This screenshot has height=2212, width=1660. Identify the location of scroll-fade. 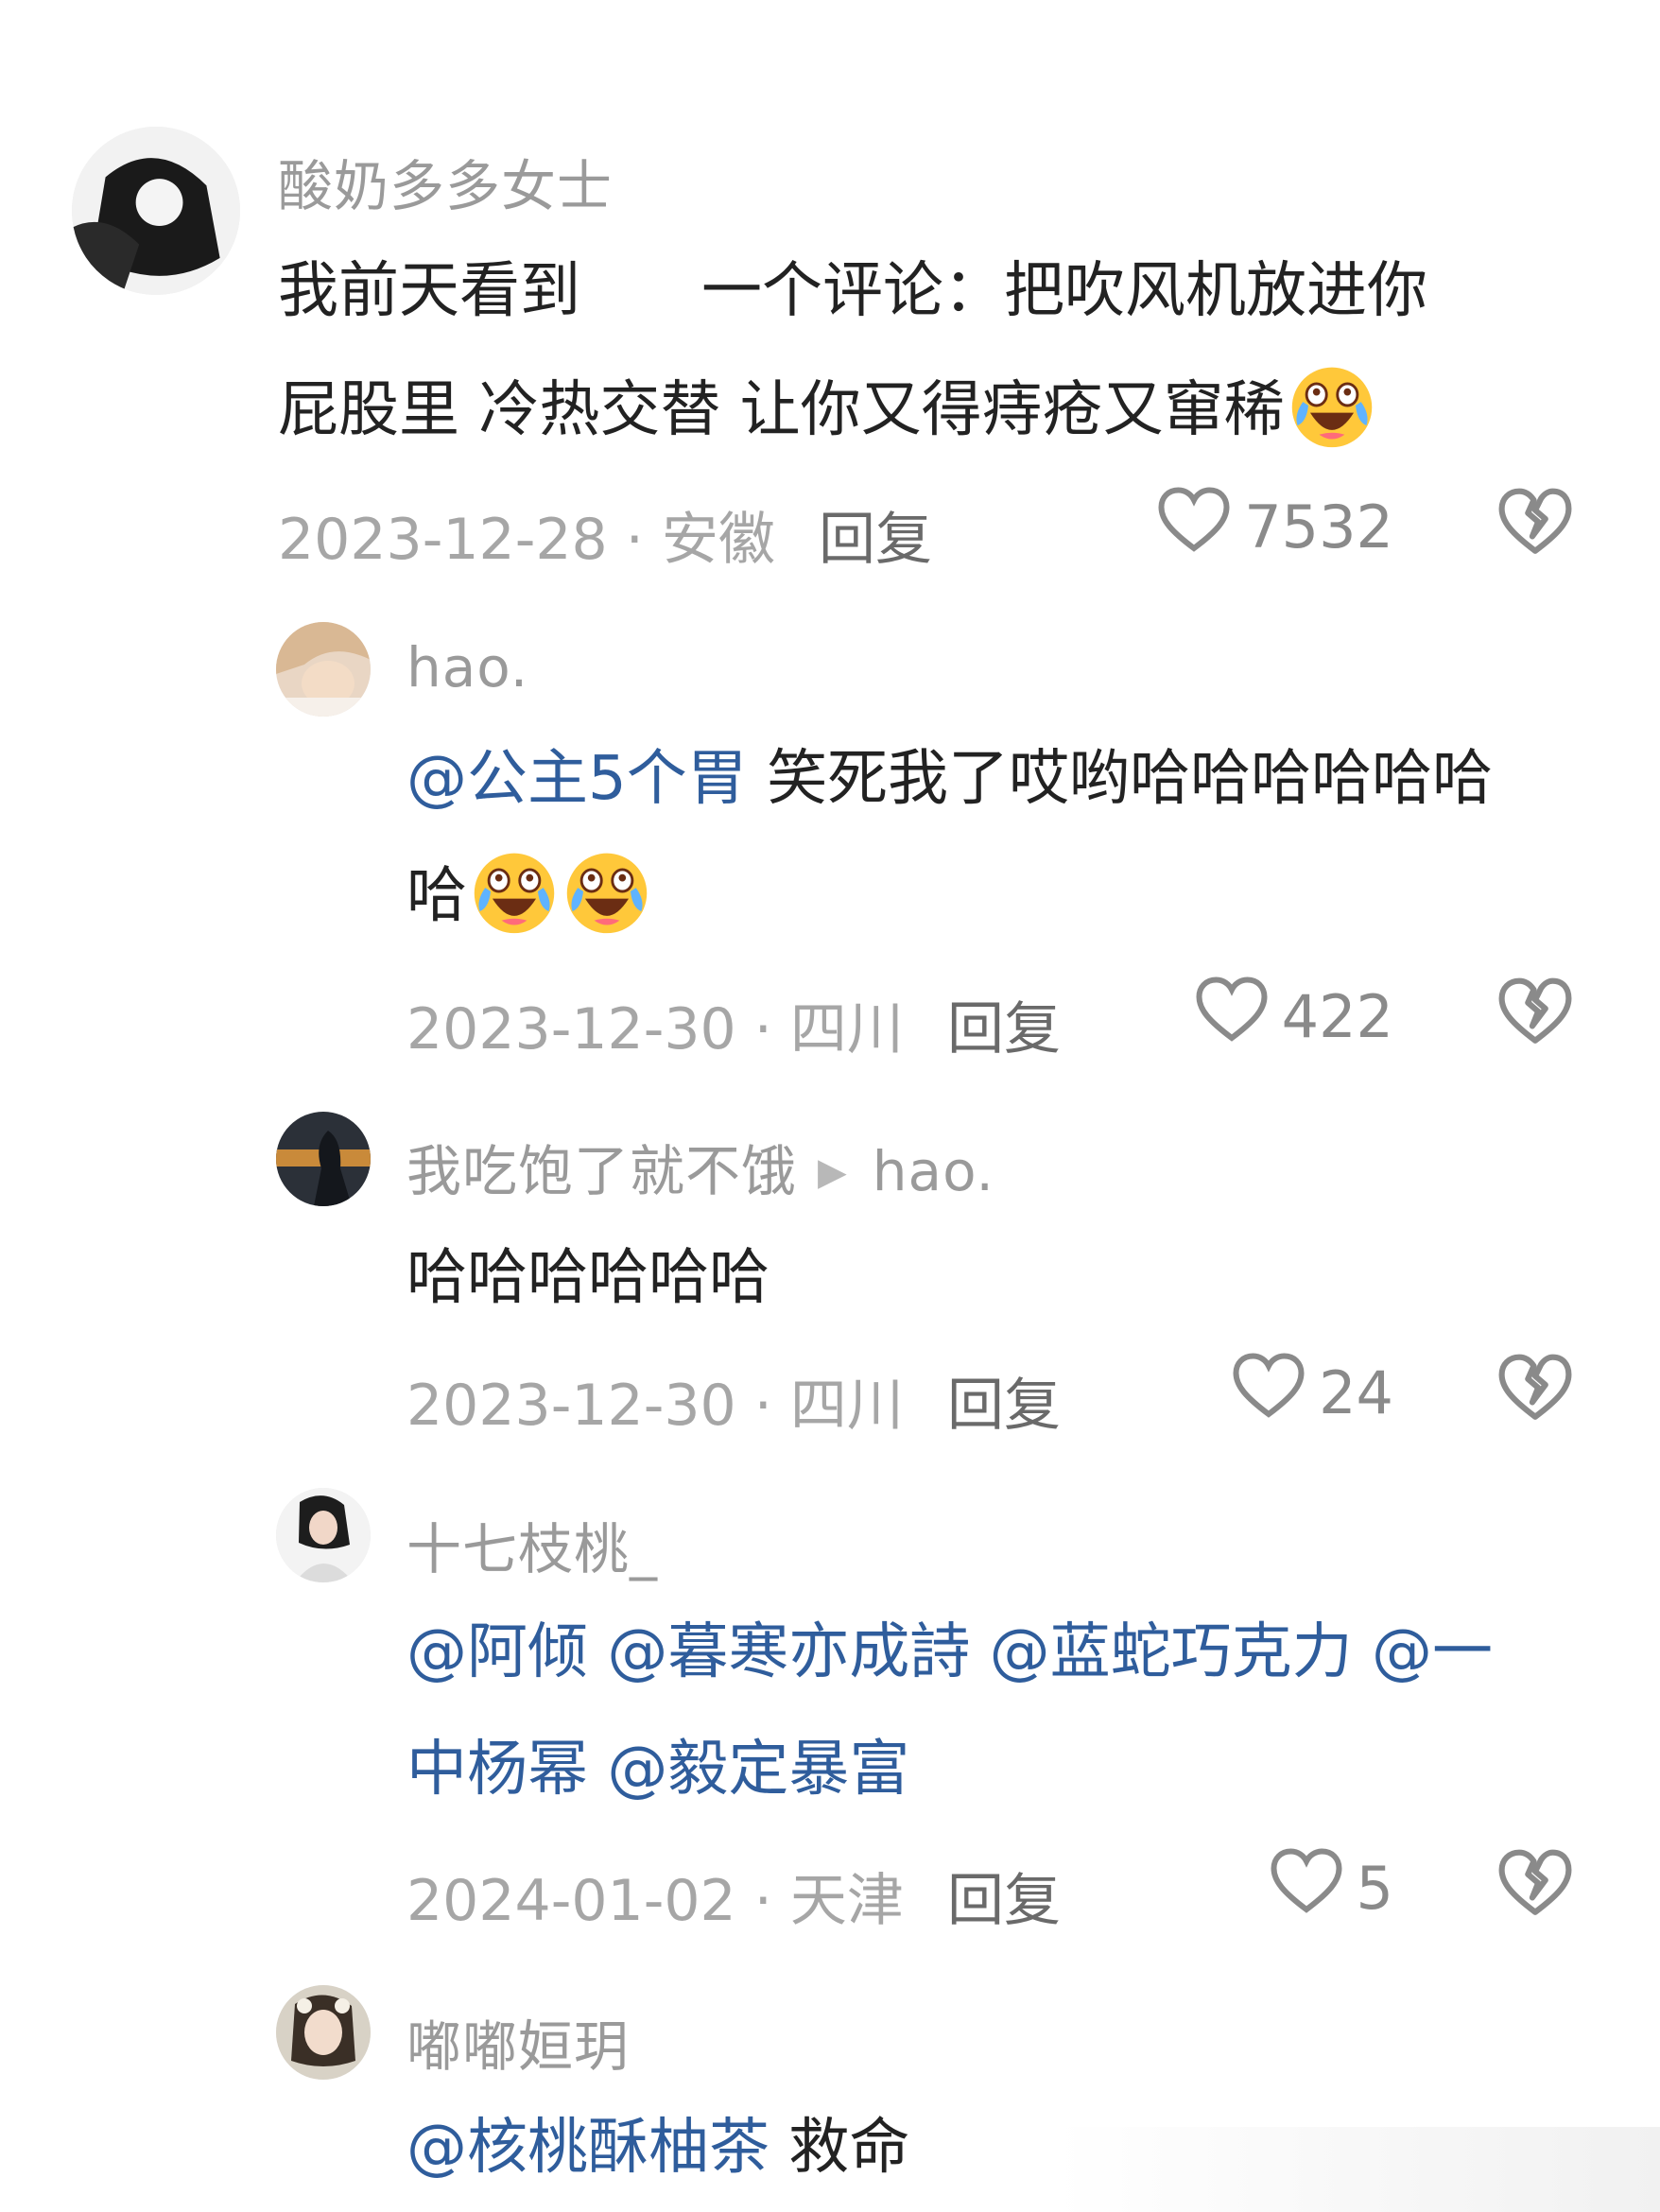
(1357, 2169).